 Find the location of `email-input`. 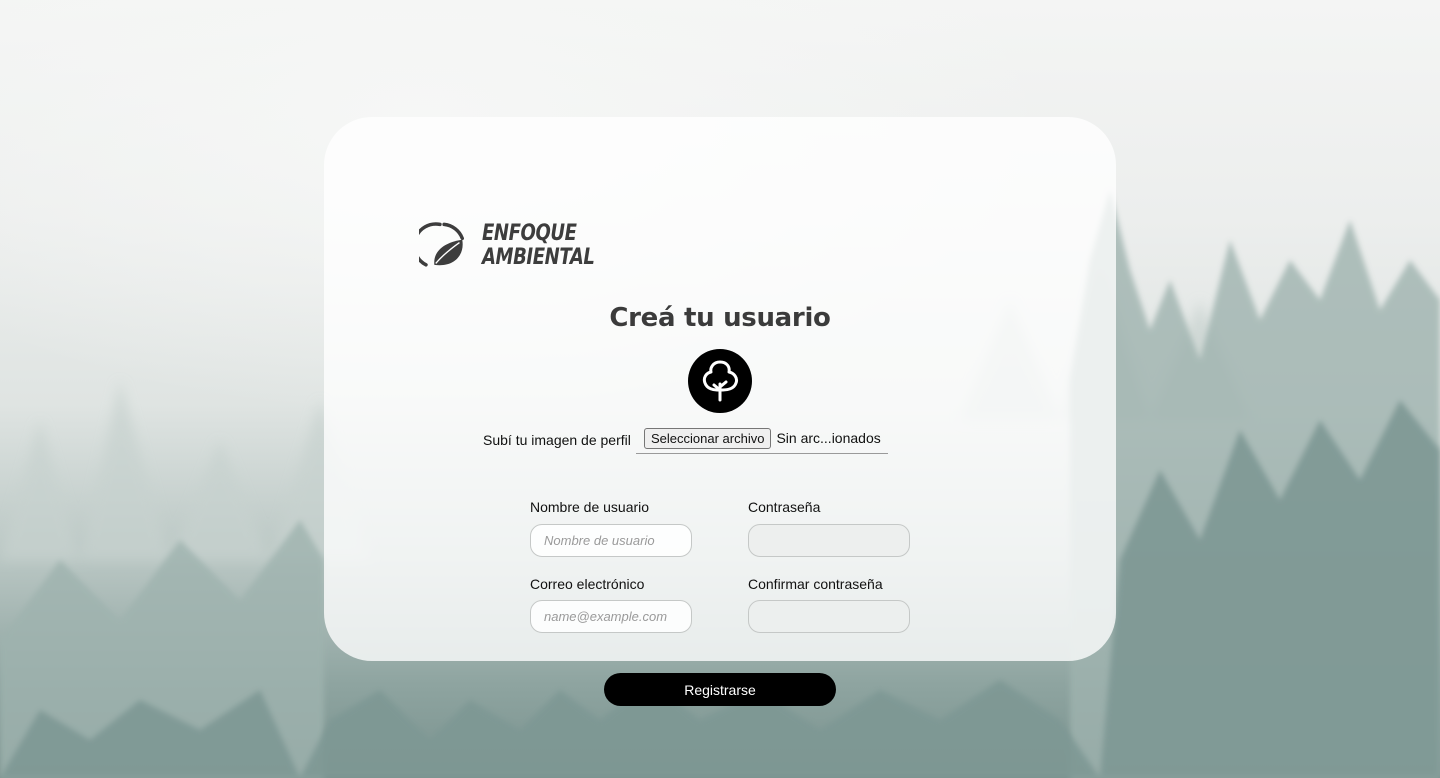

email-input is located at coordinates (611, 616).